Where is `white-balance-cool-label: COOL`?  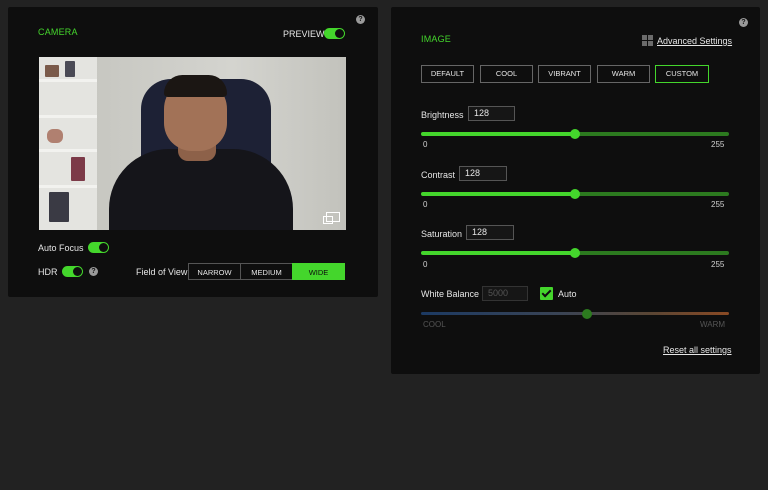 white-balance-cool-label: COOL is located at coordinates (434, 324).